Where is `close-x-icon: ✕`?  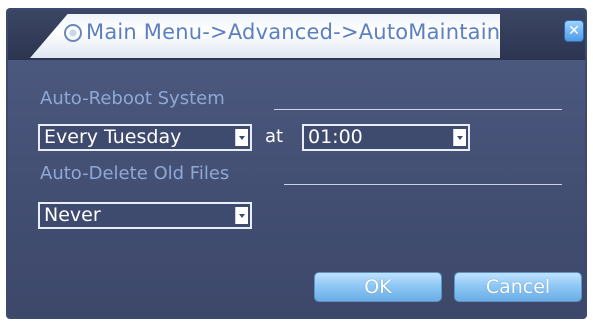
close-x-icon: ✕ is located at coordinates (574, 31).